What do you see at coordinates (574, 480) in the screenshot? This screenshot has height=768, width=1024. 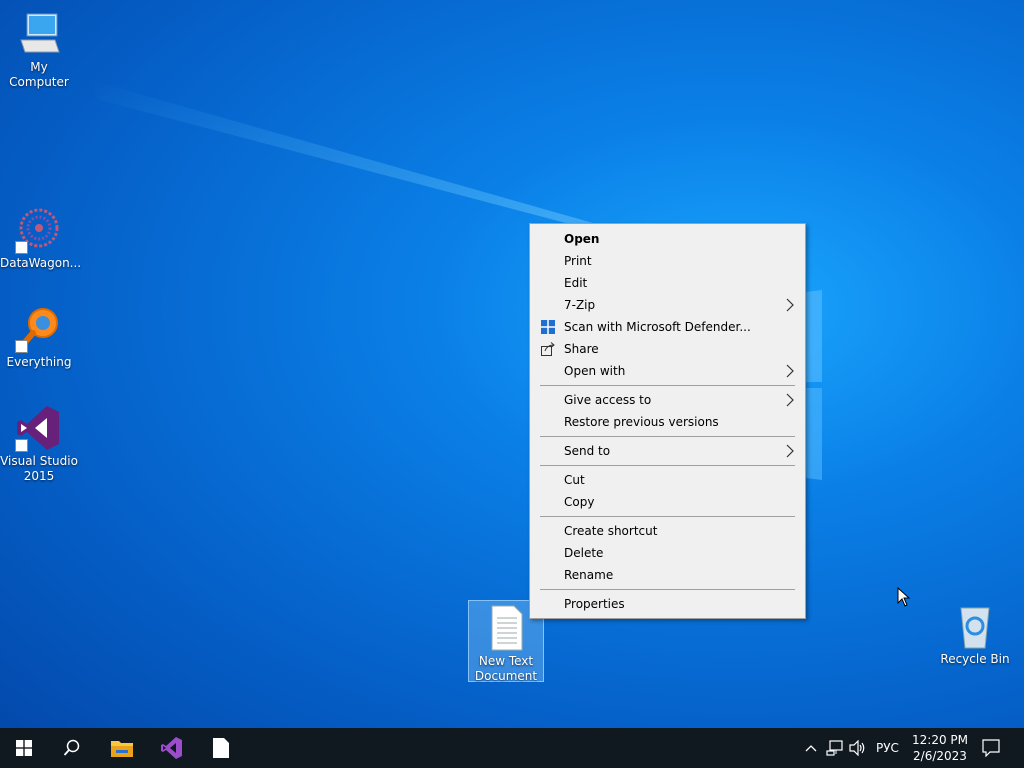 I see `menu-item-label: Cut` at bounding box center [574, 480].